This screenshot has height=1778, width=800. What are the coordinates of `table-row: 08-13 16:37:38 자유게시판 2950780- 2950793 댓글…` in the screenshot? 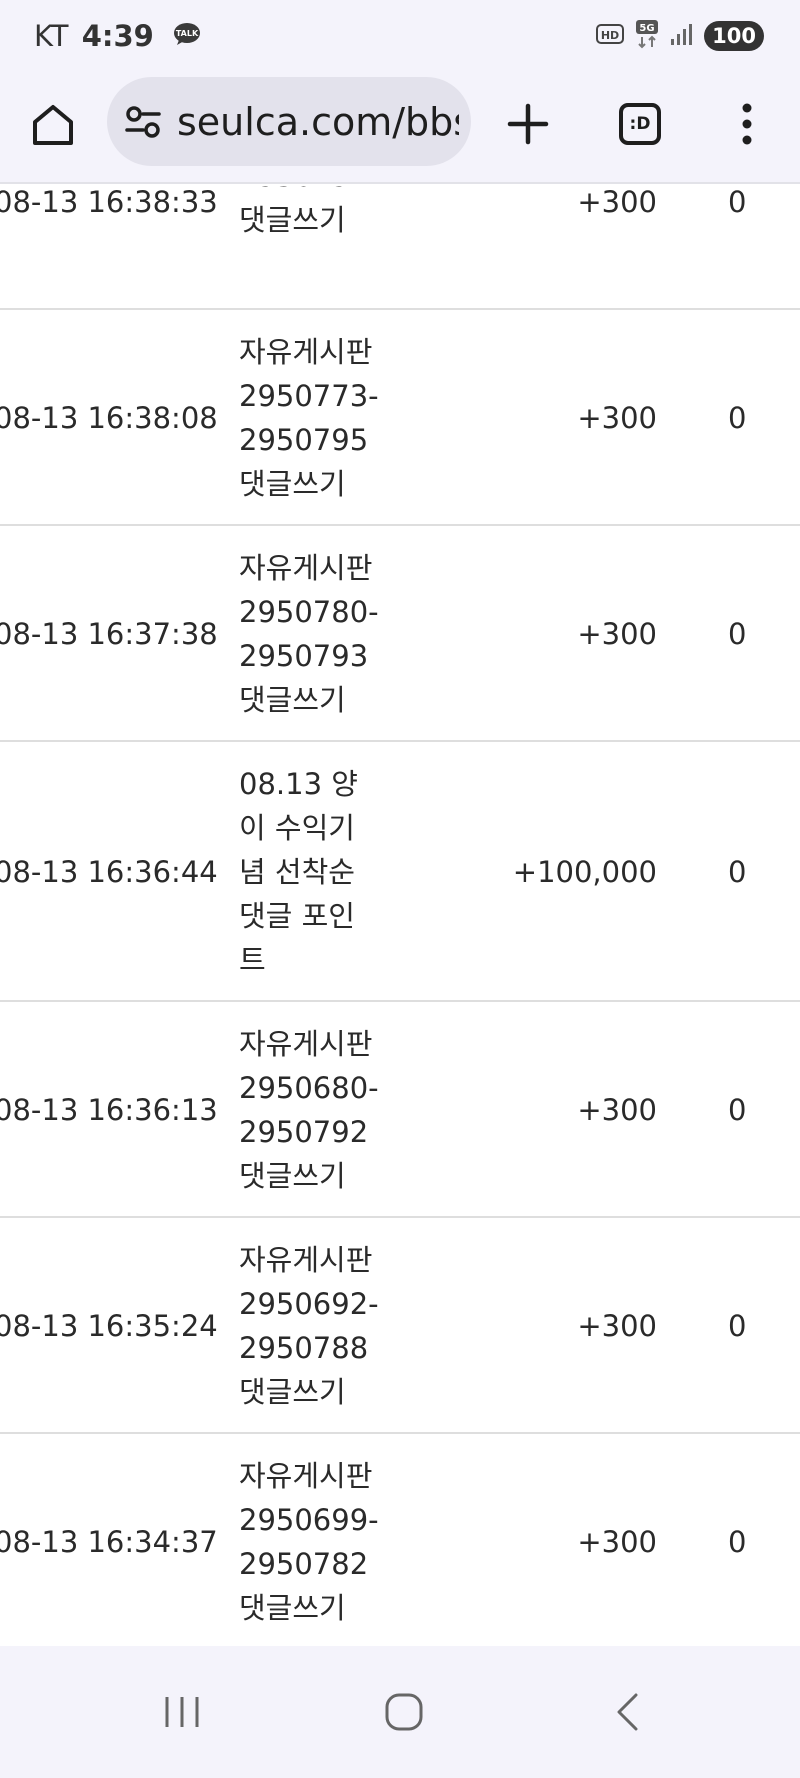 It's located at (400, 634).